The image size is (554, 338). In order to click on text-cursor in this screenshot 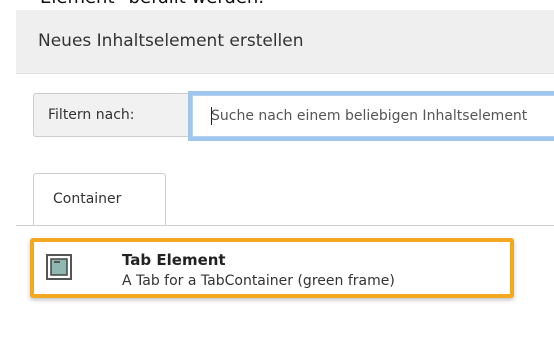, I will do `click(211, 116)`.